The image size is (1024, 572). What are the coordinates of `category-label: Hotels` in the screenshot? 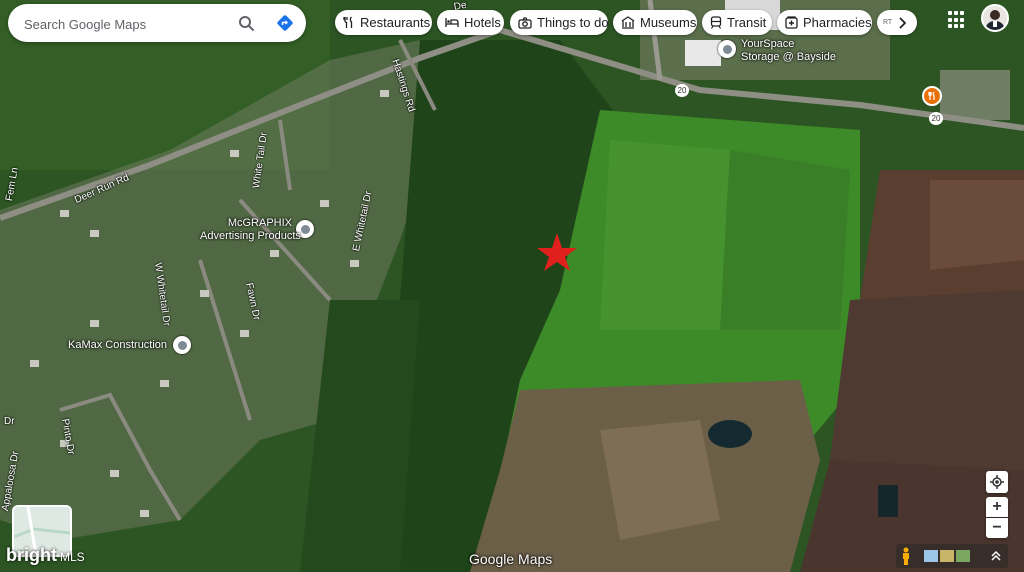 It's located at (482, 22).